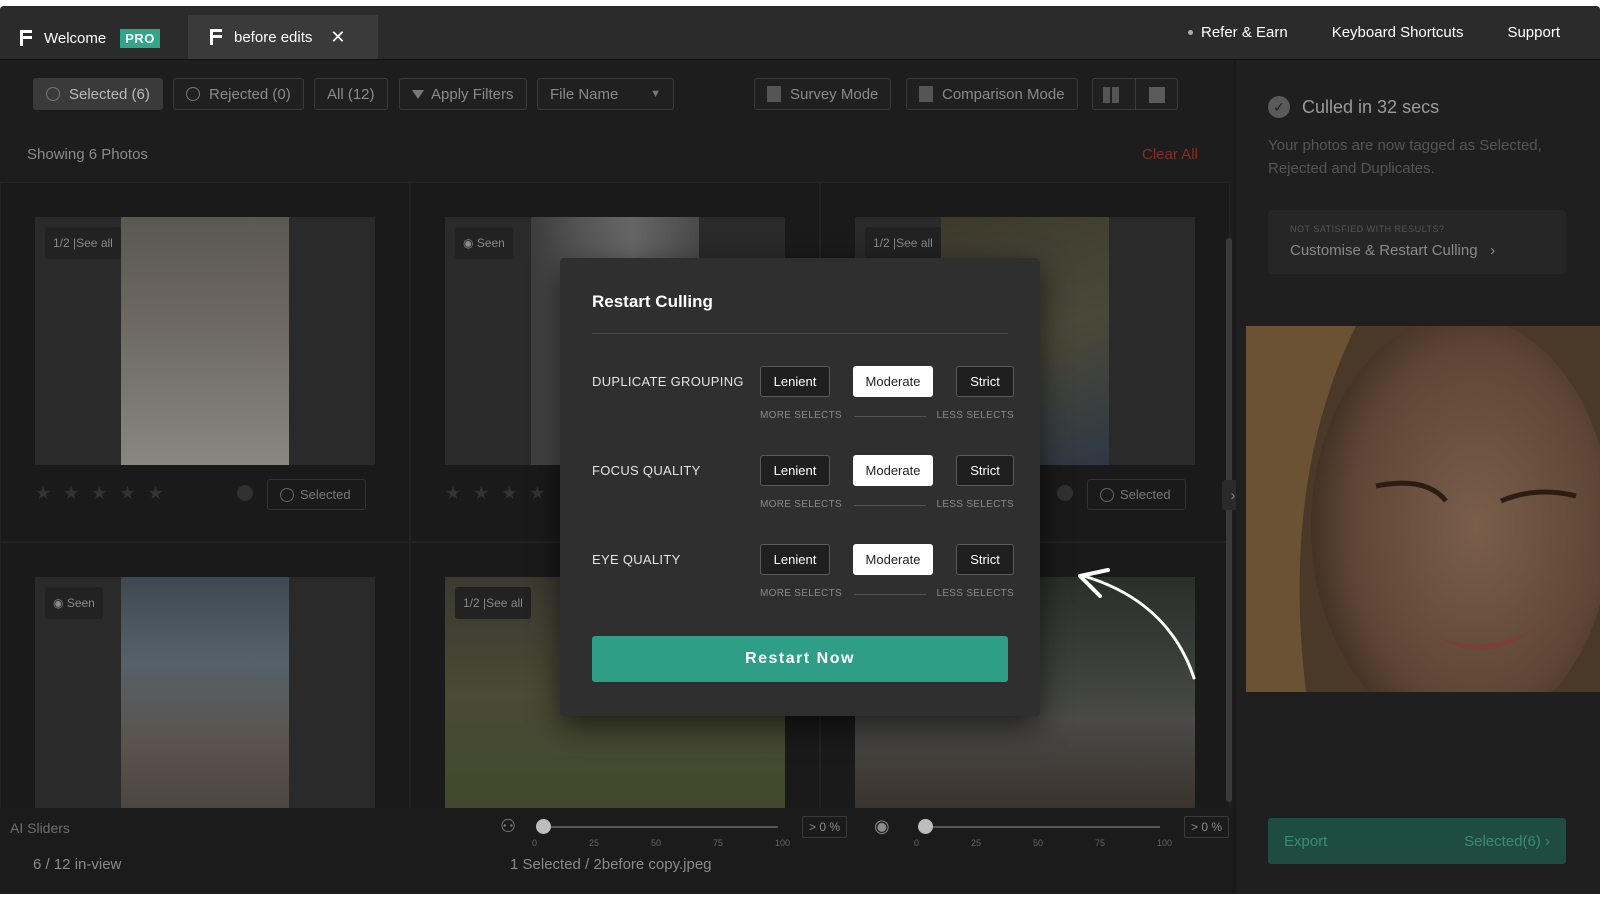  What do you see at coordinates (800, 659) in the screenshot?
I see `restart-now-button: Restart Now` at bounding box center [800, 659].